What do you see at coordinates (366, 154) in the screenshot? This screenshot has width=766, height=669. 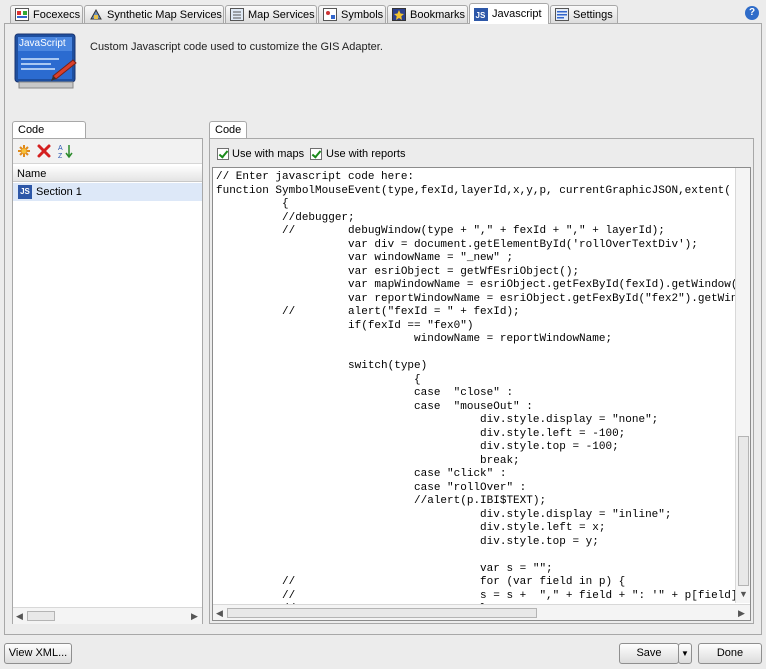 I see `use-with-reports-label: Use with reports` at bounding box center [366, 154].